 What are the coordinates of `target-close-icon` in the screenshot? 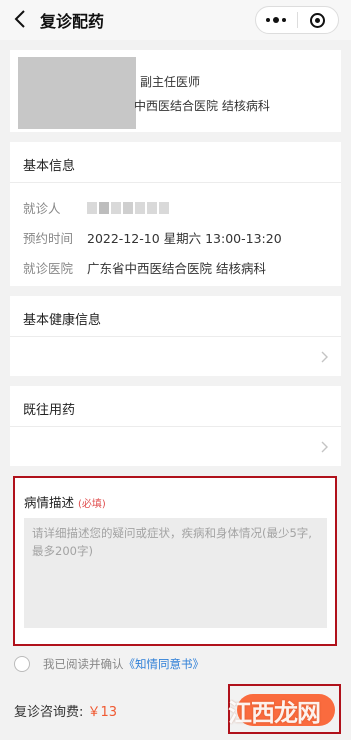 It's located at (318, 20).